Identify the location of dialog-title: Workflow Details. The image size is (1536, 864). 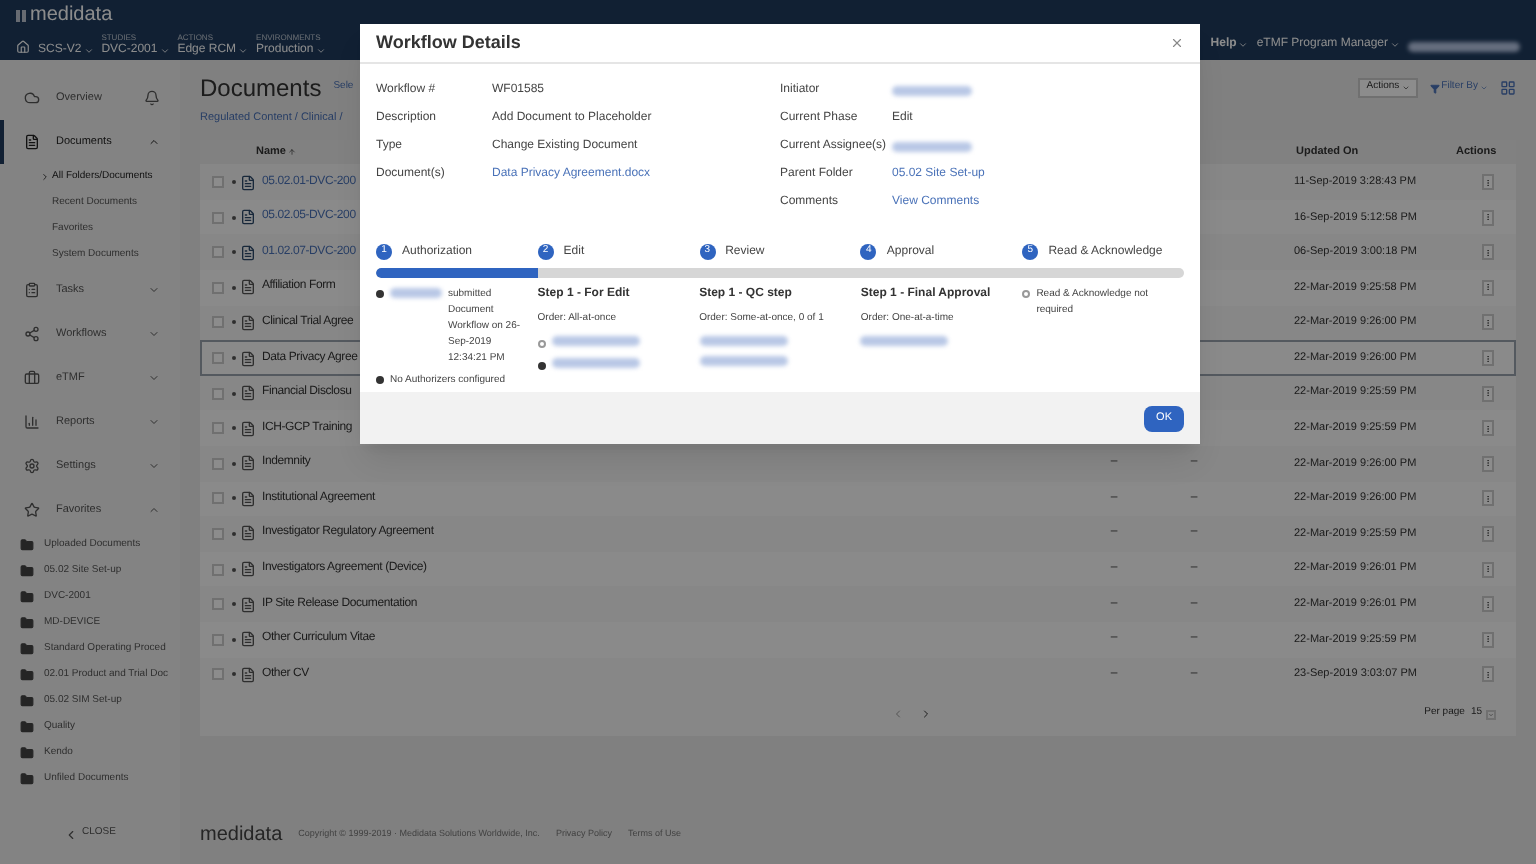
(449, 42).